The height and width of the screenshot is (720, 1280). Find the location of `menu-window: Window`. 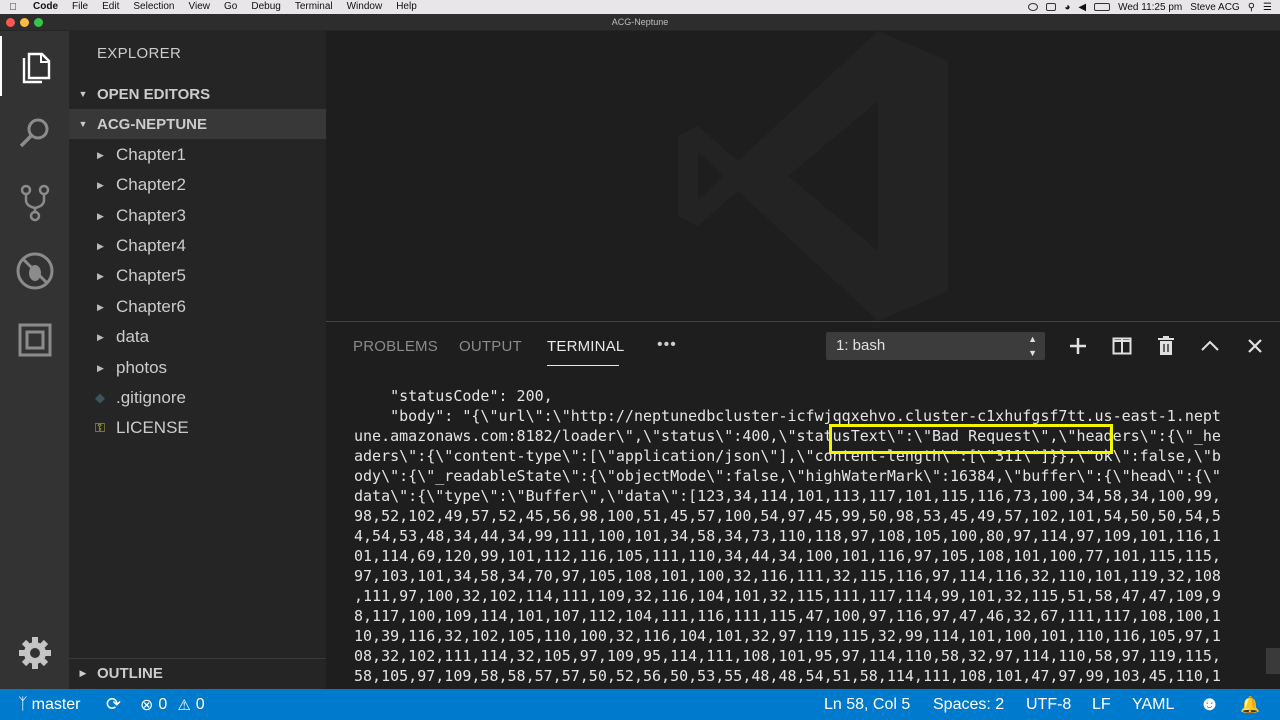

menu-window: Window is located at coordinates (365, 7).